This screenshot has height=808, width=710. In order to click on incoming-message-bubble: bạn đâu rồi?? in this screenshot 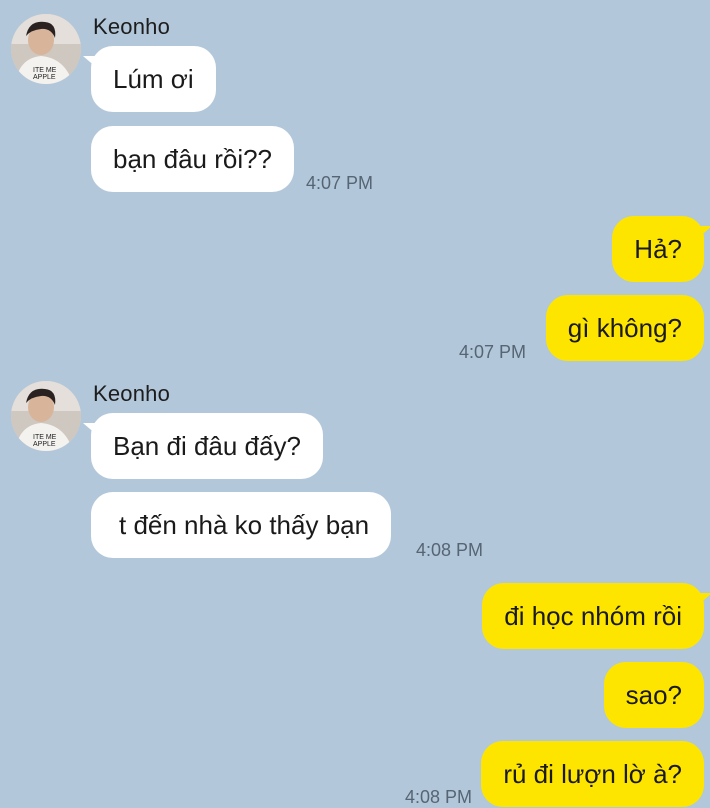, I will do `click(193, 159)`.